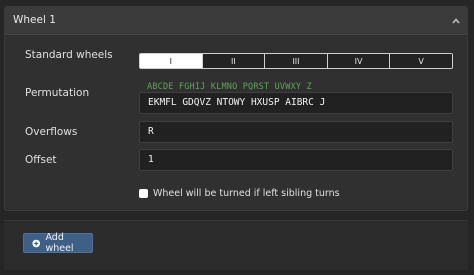 Image resolution: width=474 pixels, height=275 pixels. Describe the element at coordinates (229, 87) in the screenshot. I see `permutation-alphabet-hint: ABCDE FGHIJ KLMNO PQRST UVWXY Z` at that location.